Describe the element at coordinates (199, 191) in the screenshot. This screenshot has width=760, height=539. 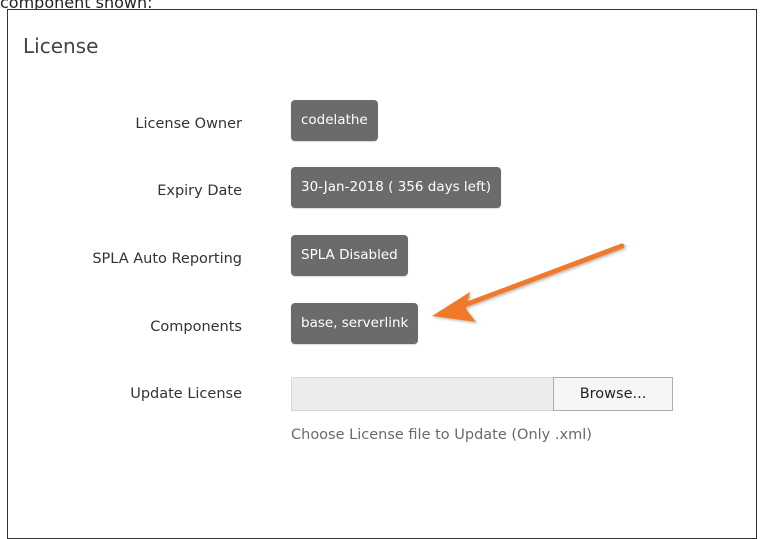
I see `expiry-date-label: Expiry Date` at that location.